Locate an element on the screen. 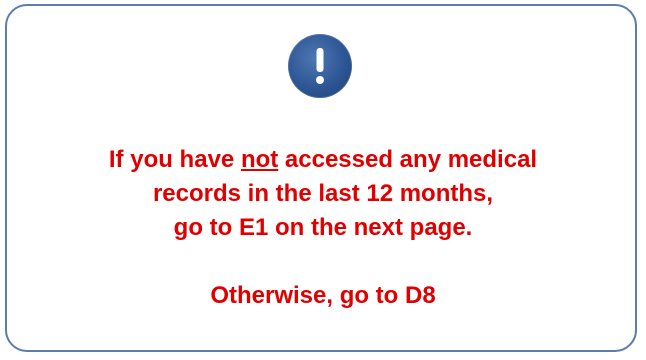  exclamation-icon is located at coordinates (320, 66).